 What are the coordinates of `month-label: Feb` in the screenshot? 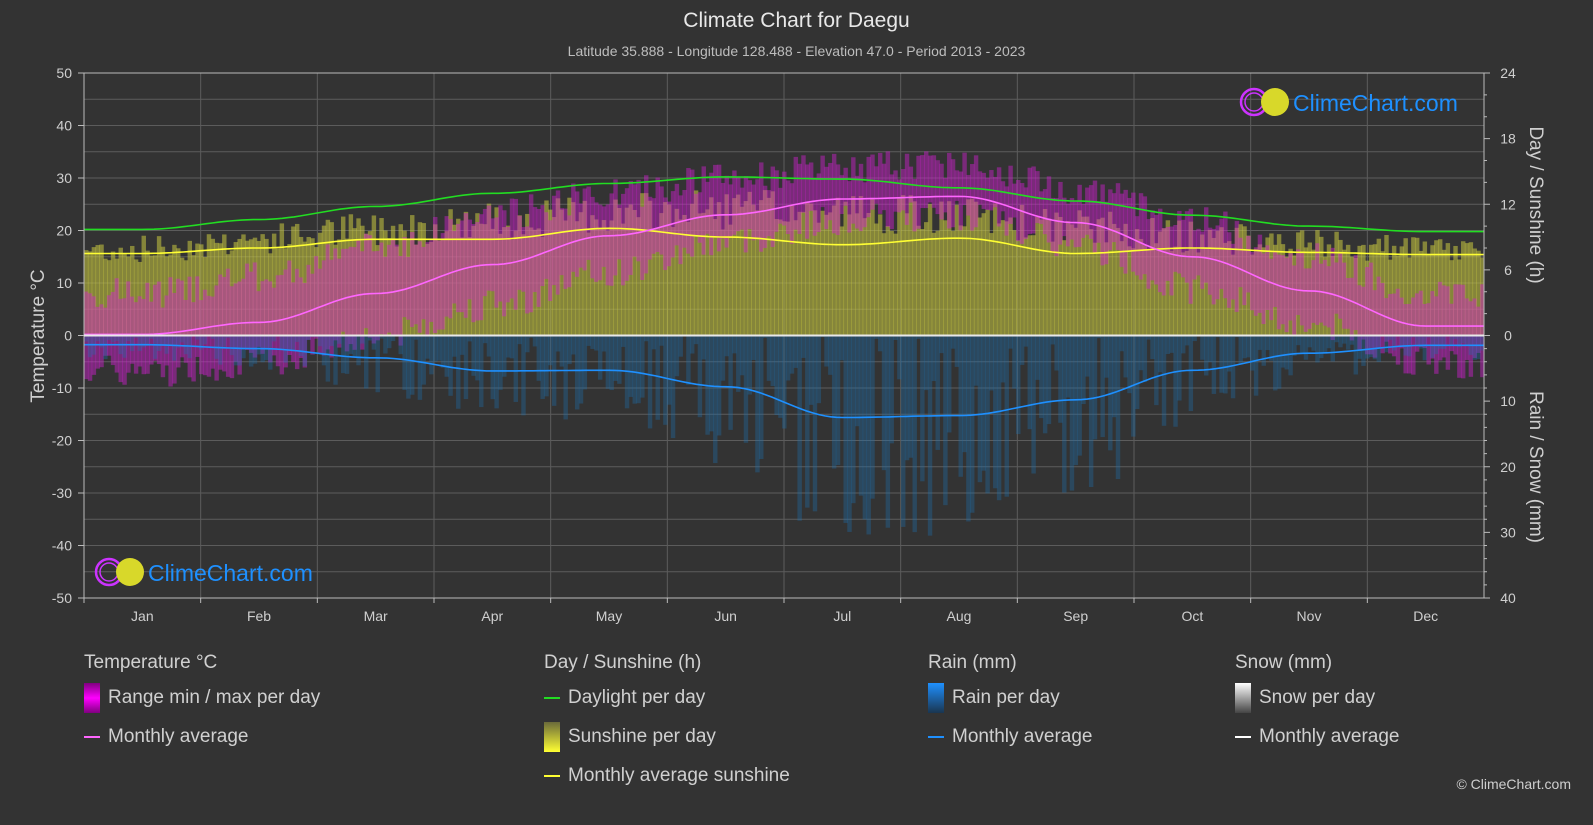 It's located at (259, 616).